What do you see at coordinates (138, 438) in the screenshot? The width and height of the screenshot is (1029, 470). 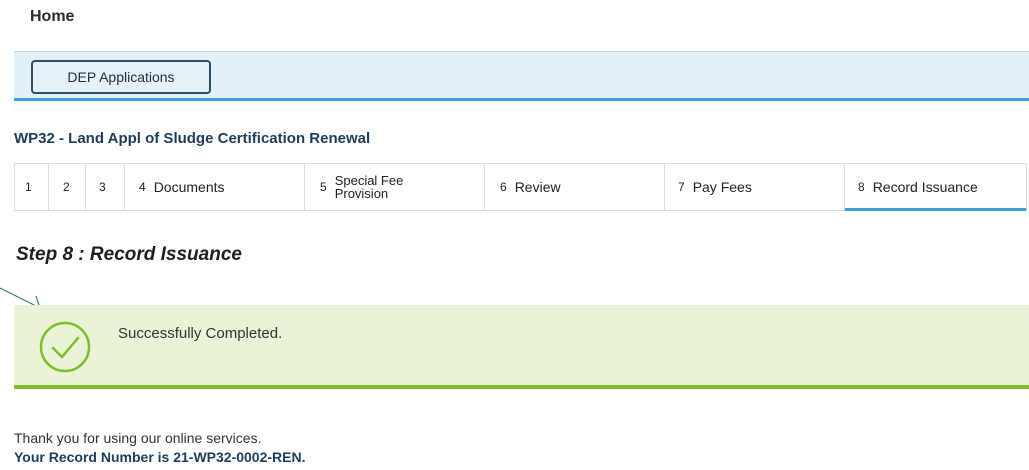 I see `thank-you-message: Thank you for using our online services.` at bounding box center [138, 438].